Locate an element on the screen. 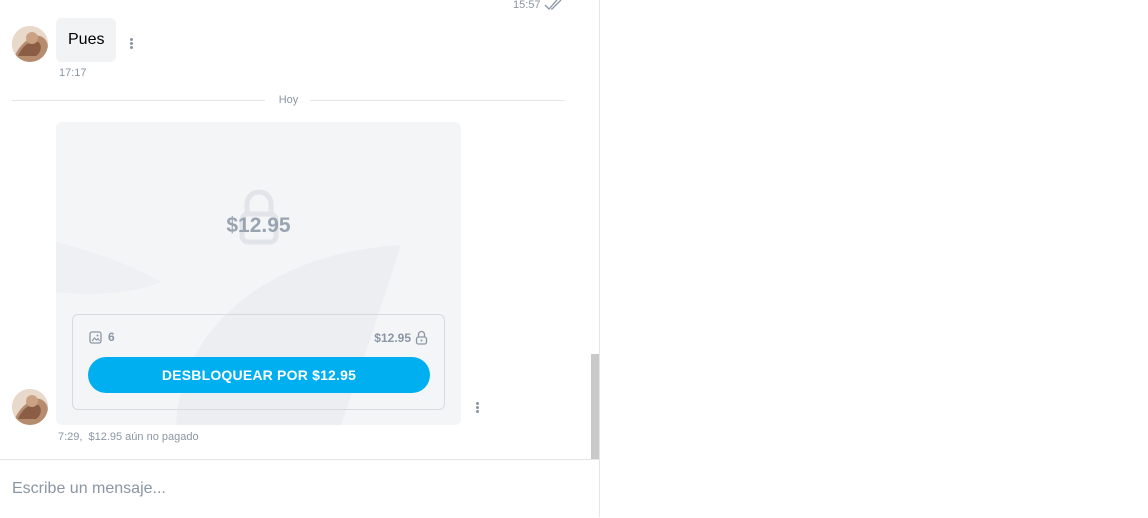 The image size is (1148, 518). message-text: Pues is located at coordinates (86, 39).